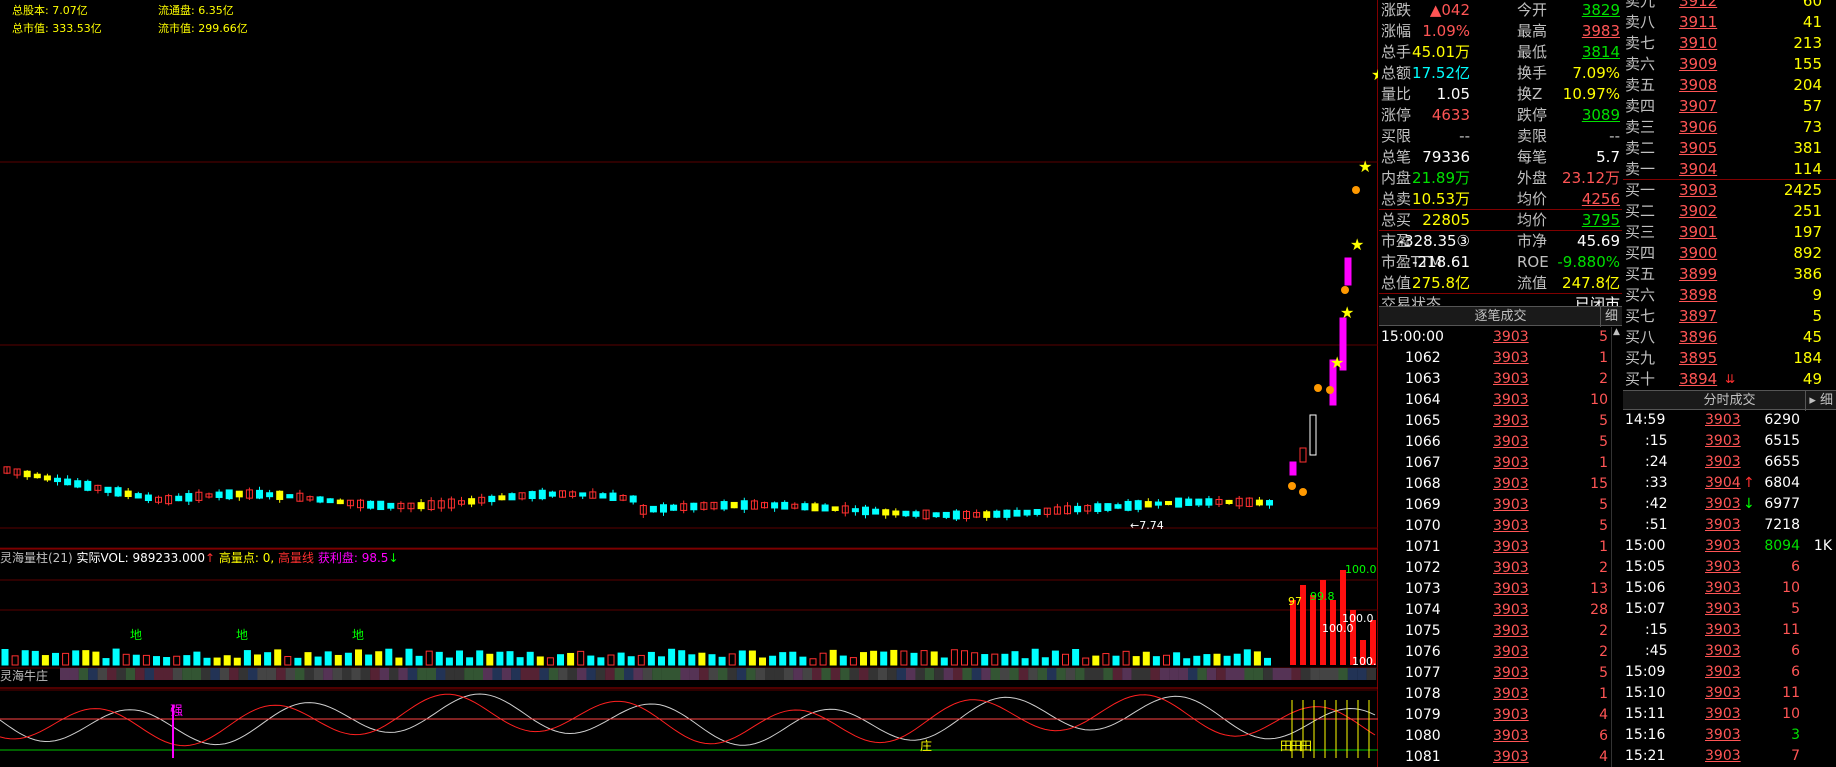  I want to click on minute-trade-row: 15:21 3903 7, so click(1729, 756).